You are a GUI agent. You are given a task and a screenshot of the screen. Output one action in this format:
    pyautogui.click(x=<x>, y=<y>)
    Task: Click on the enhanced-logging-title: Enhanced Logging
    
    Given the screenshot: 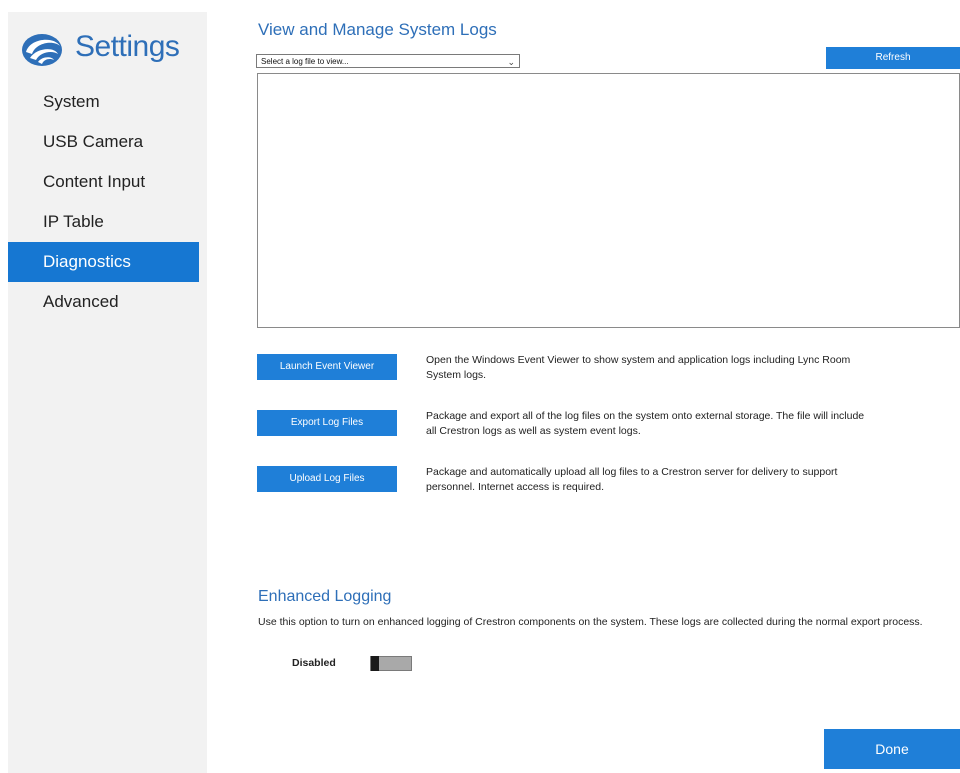 What is the action you would take?
    pyautogui.click(x=325, y=596)
    